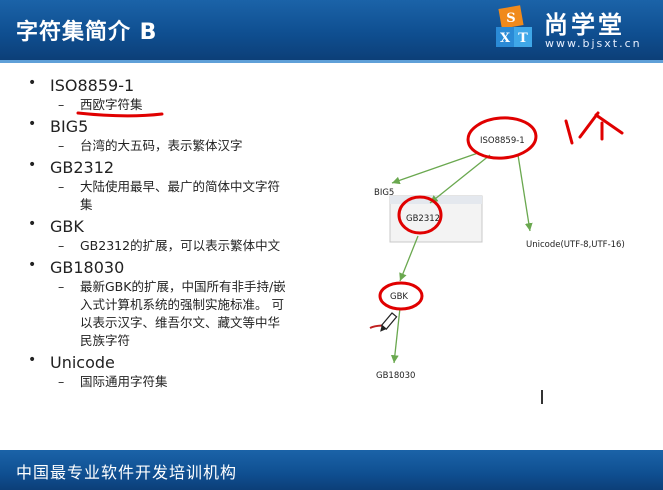 This screenshot has width=663, height=490. I want to click on footer-text: 中国最专业软件开发培训机构, so click(127, 472).